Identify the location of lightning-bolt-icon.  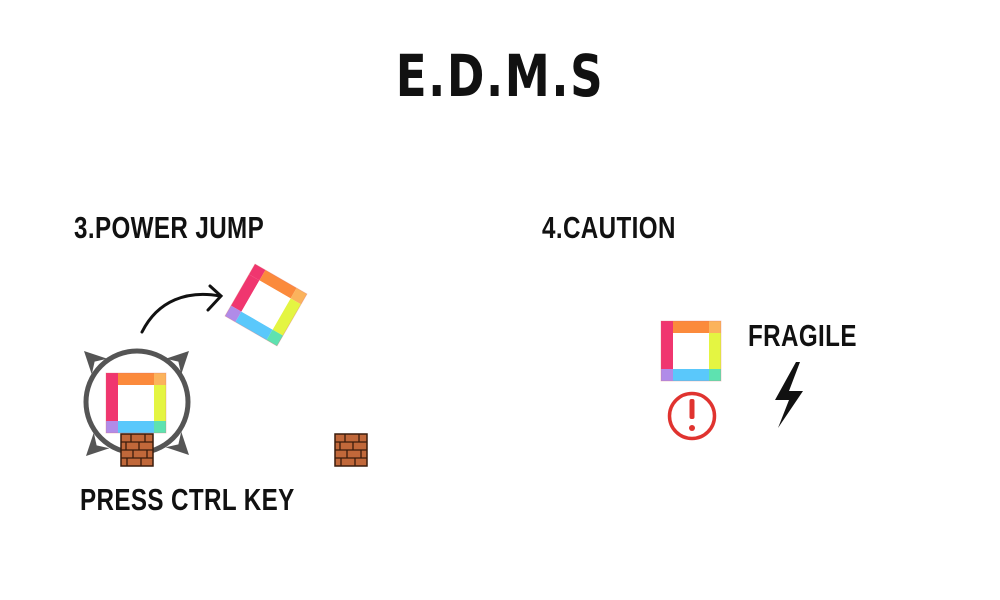
(789, 395).